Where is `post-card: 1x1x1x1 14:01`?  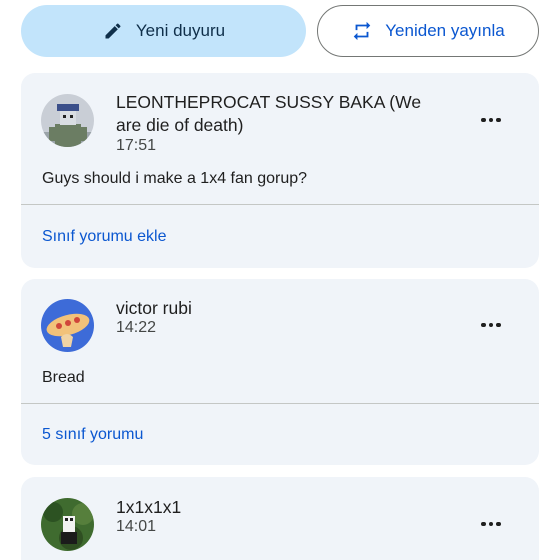
post-card: 1x1x1x1 14:01 is located at coordinates (280, 518).